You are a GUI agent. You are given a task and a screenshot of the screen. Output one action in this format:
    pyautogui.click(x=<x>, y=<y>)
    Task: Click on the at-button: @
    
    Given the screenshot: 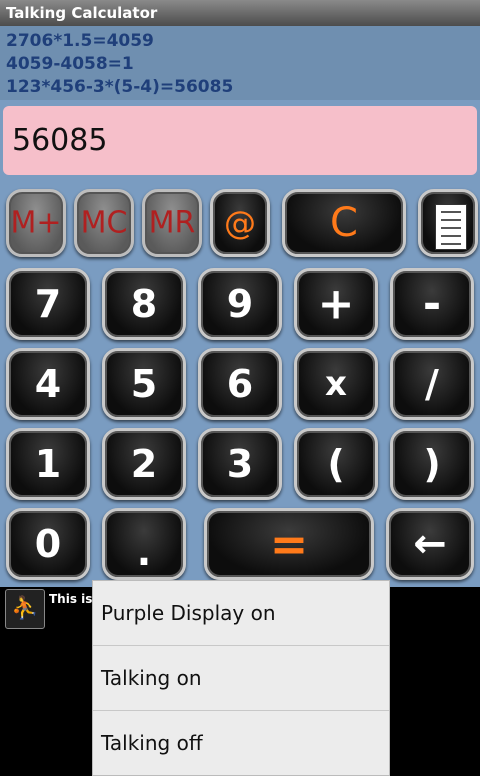 What is the action you would take?
    pyautogui.click(x=240, y=223)
    